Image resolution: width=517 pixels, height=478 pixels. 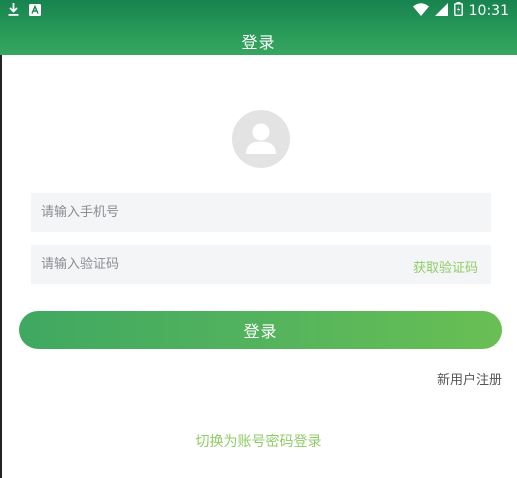 I want to click on phone-field, so click(x=261, y=212).